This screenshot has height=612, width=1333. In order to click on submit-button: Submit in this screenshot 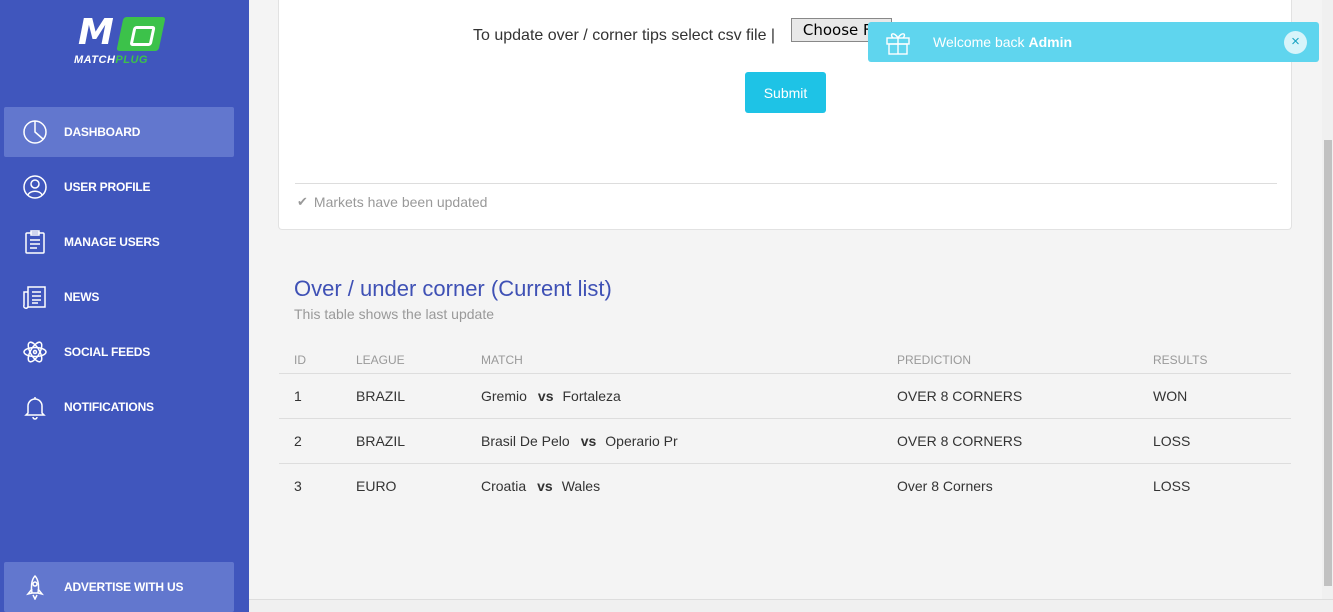, I will do `click(785, 92)`.